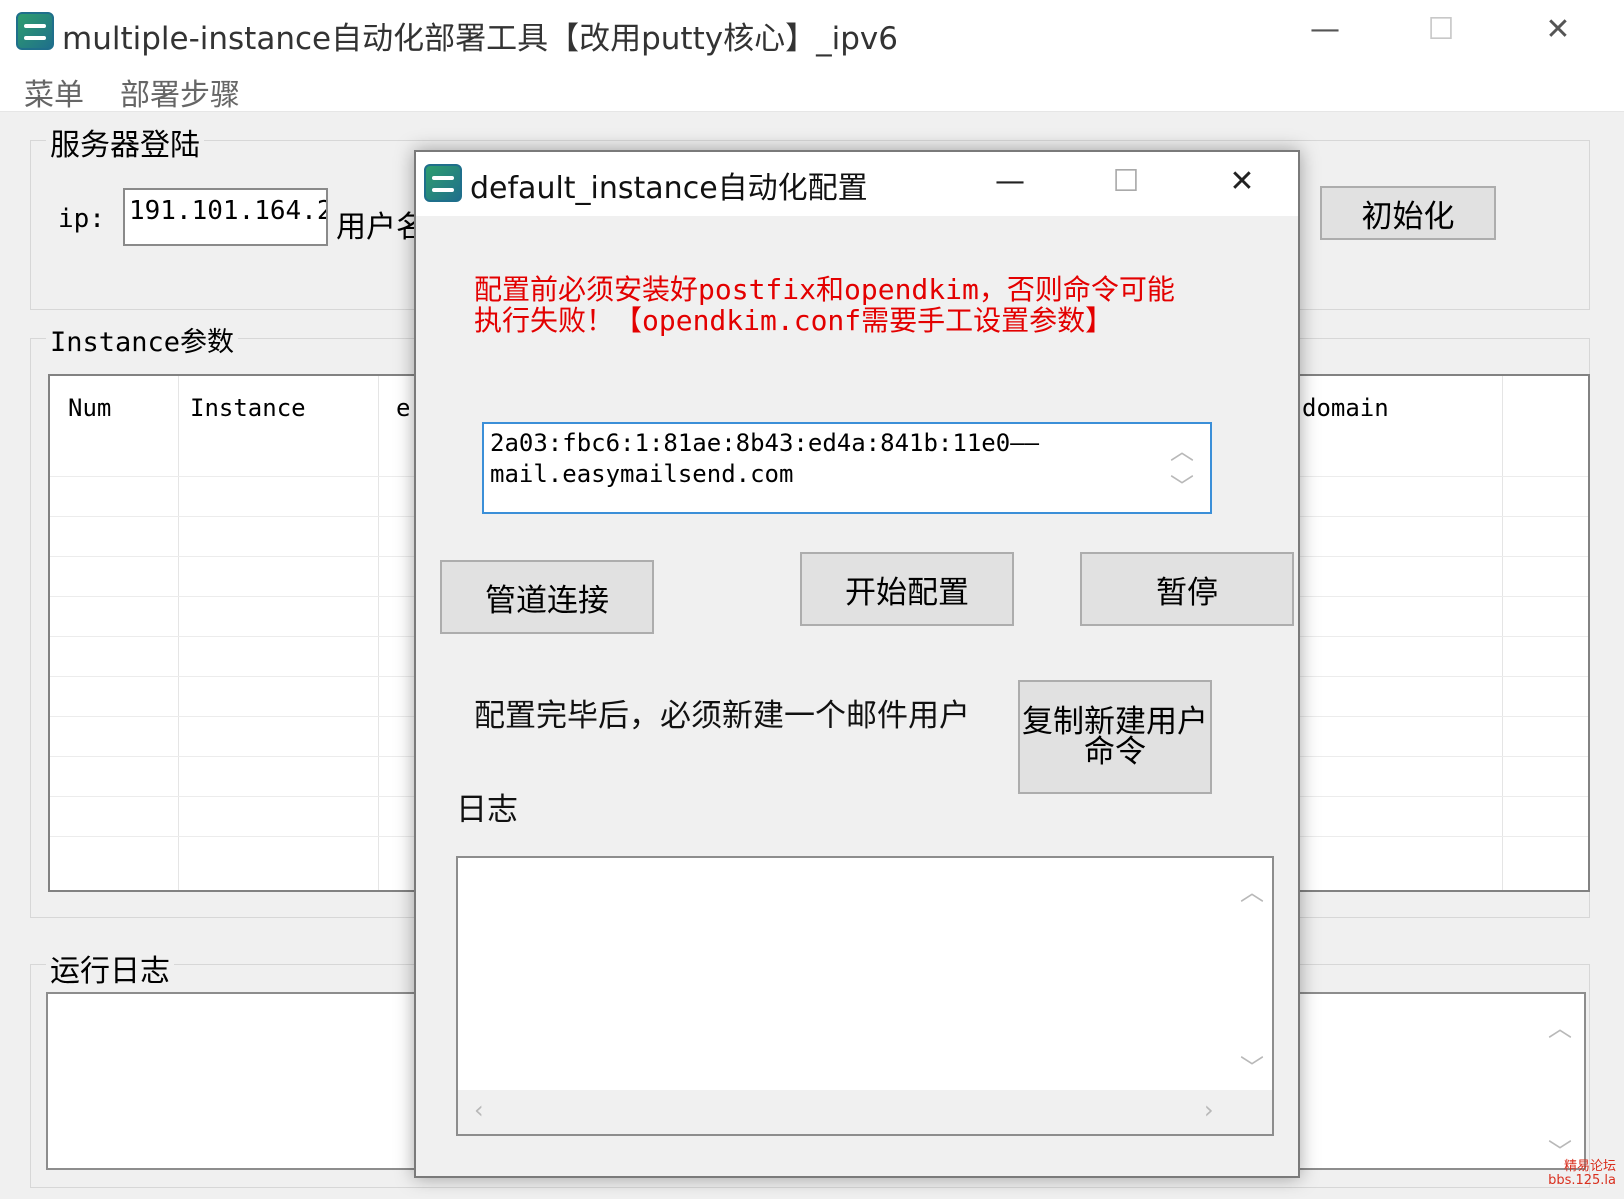 Image resolution: width=1624 pixels, height=1199 pixels. What do you see at coordinates (1010, 182) in the screenshot?
I see `dialog-minimize-button: —` at bounding box center [1010, 182].